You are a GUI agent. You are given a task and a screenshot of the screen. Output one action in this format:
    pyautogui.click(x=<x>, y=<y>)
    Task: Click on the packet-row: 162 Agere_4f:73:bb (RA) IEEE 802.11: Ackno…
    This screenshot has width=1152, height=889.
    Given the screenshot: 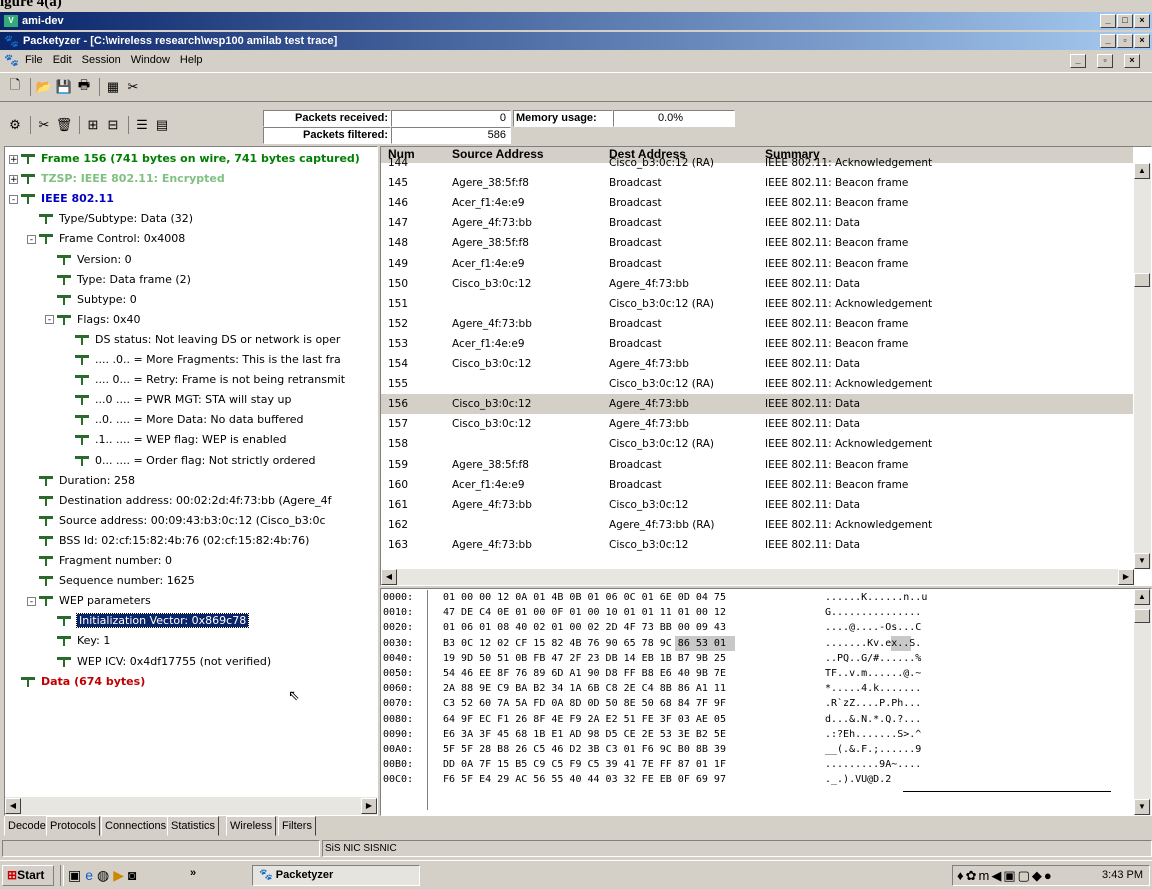 What is the action you would take?
    pyautogui.click(x=757, y=525)
    